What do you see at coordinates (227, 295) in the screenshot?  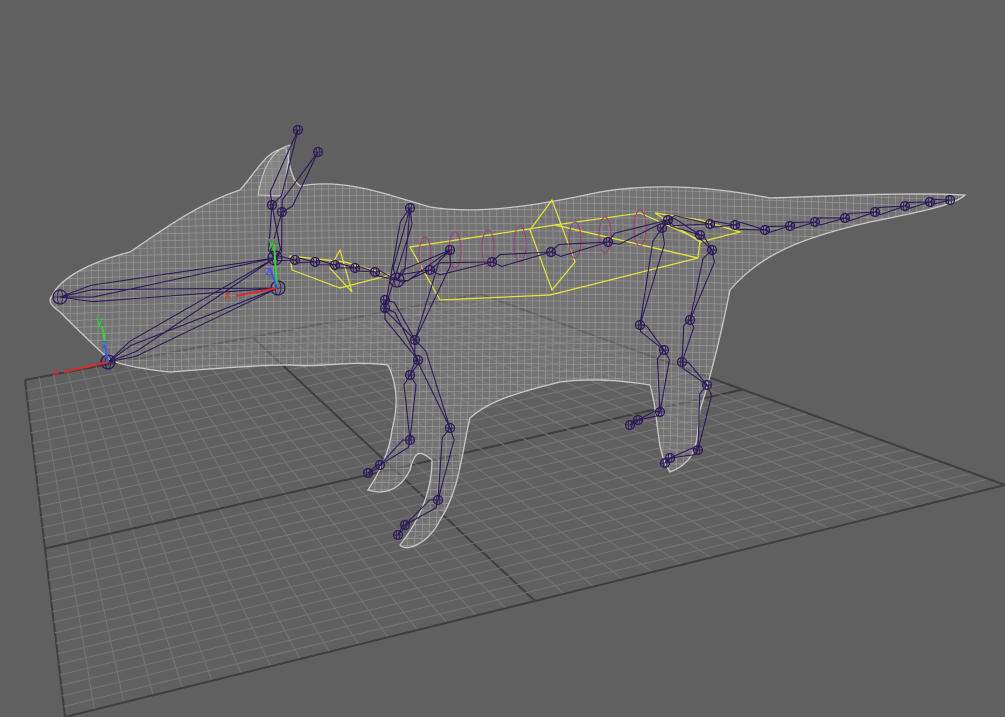 I see `head-x-axis-label: x` at bounding box center [227, 295].